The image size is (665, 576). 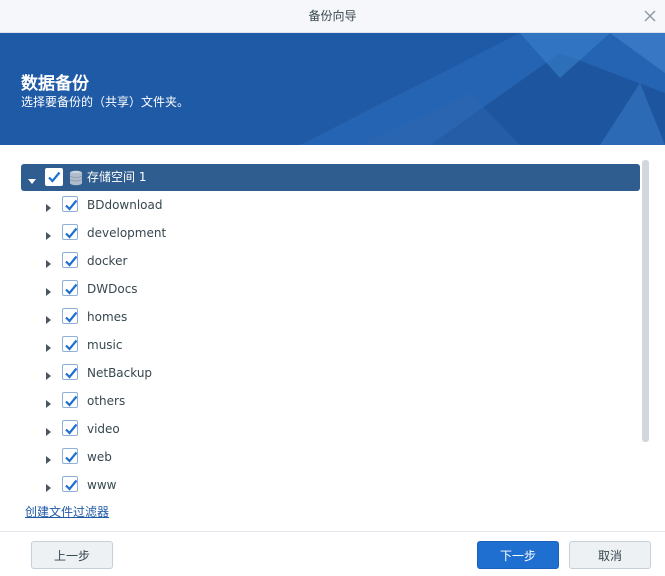 What do you see at coordinates (330, 289) in the screenshot?
I see `tree-folder-row: DWDocs` at bounding box center [330, 289].